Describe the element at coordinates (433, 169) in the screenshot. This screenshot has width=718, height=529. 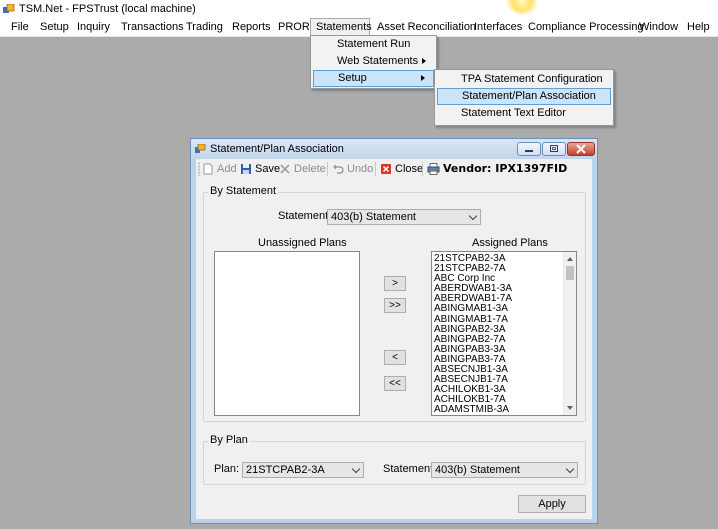
I see `vendor-printer-icon` at that location.